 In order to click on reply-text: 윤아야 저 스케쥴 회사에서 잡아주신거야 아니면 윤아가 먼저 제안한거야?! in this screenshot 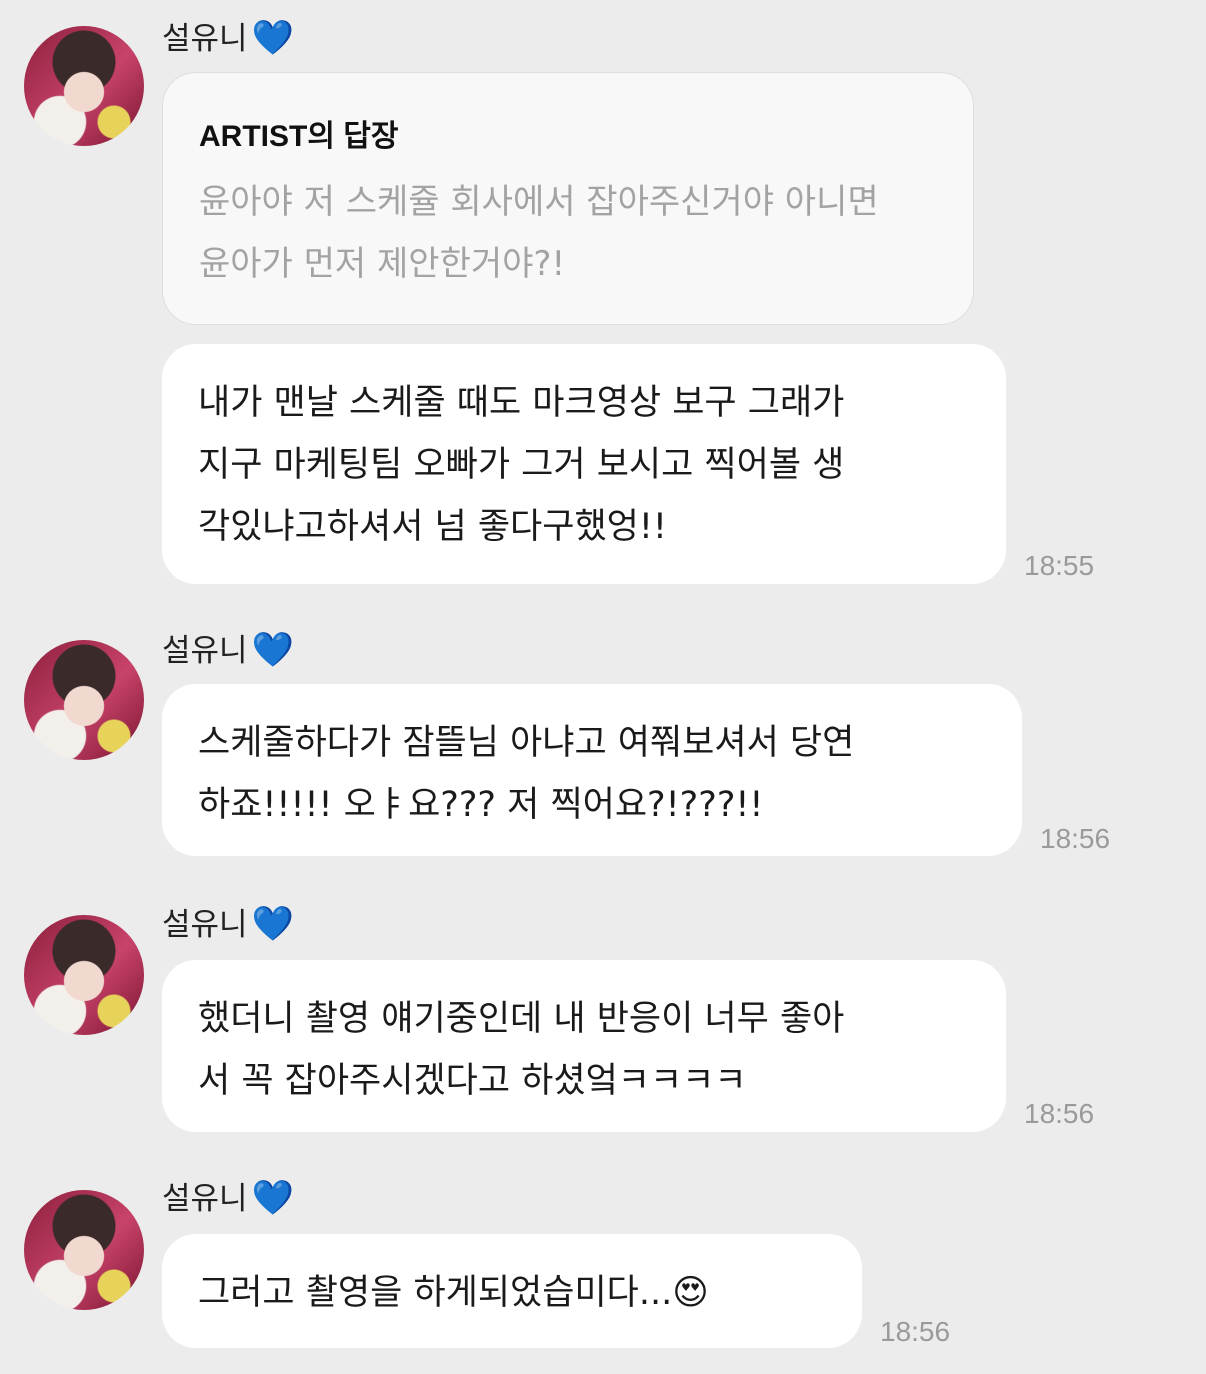, I will do `click(539, 233)`.